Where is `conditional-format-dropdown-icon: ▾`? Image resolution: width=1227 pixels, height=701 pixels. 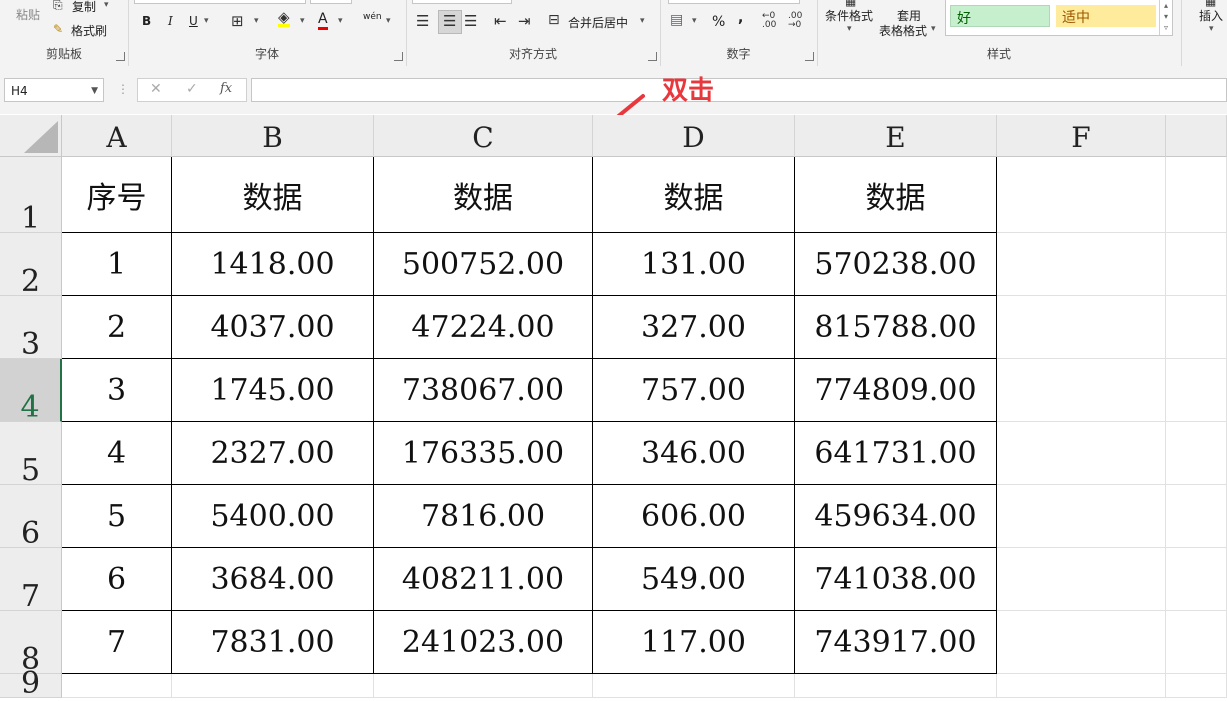 conditional-format-dropdown-icon: ▾ is located at coordinates (849, 29).